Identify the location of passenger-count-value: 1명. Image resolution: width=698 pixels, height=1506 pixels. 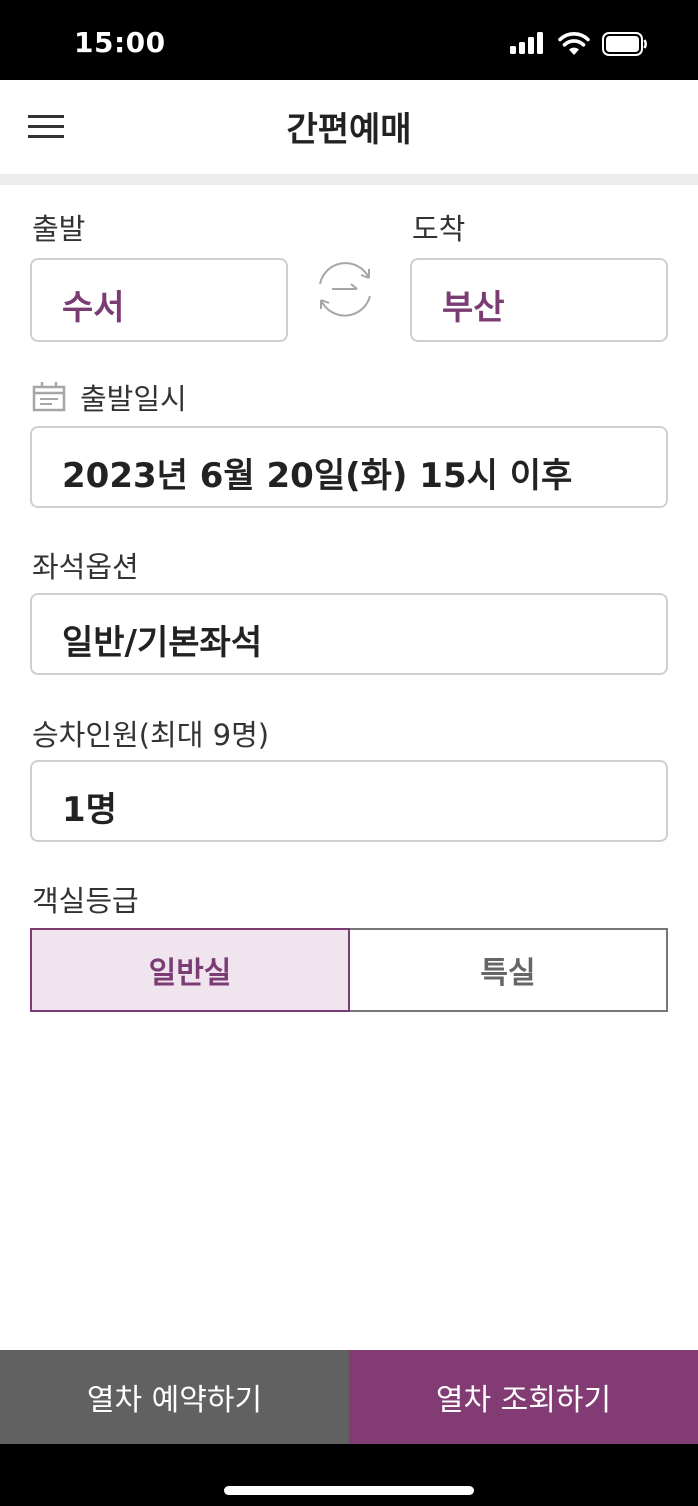
(89, 810).